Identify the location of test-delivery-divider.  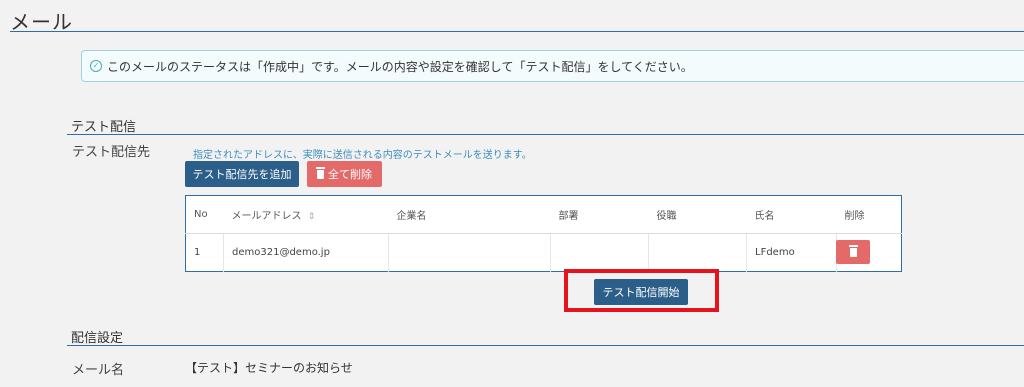
(545, 134).